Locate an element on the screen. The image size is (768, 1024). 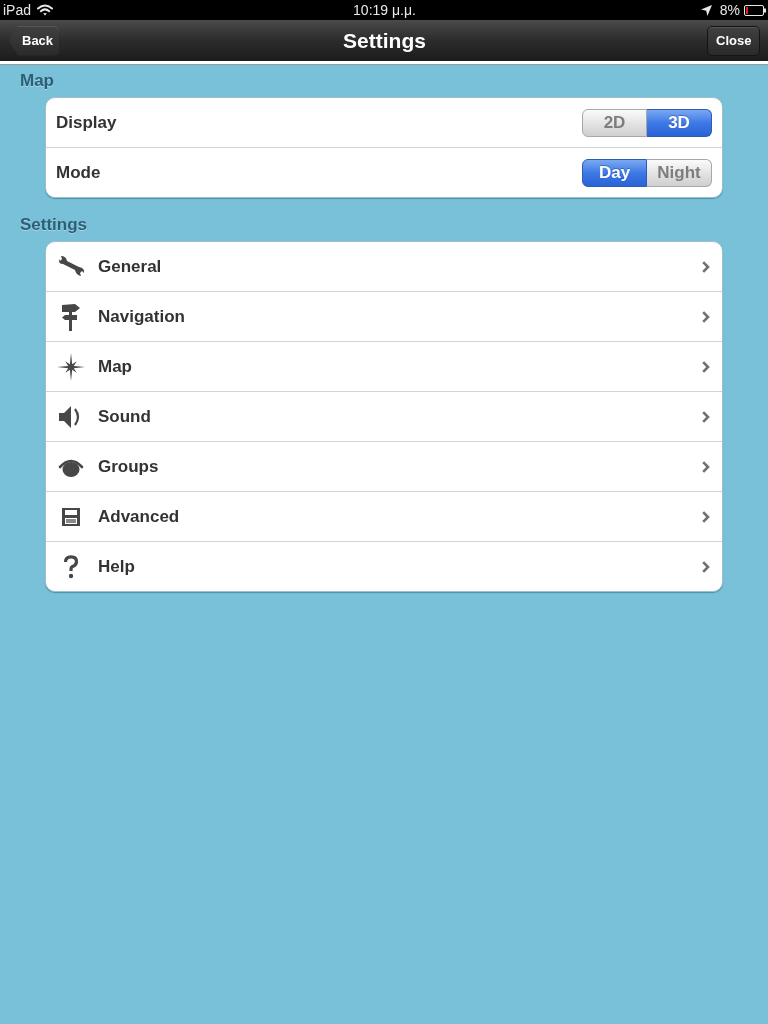
menu-item: Advanced is located at coordinates (384, 516).